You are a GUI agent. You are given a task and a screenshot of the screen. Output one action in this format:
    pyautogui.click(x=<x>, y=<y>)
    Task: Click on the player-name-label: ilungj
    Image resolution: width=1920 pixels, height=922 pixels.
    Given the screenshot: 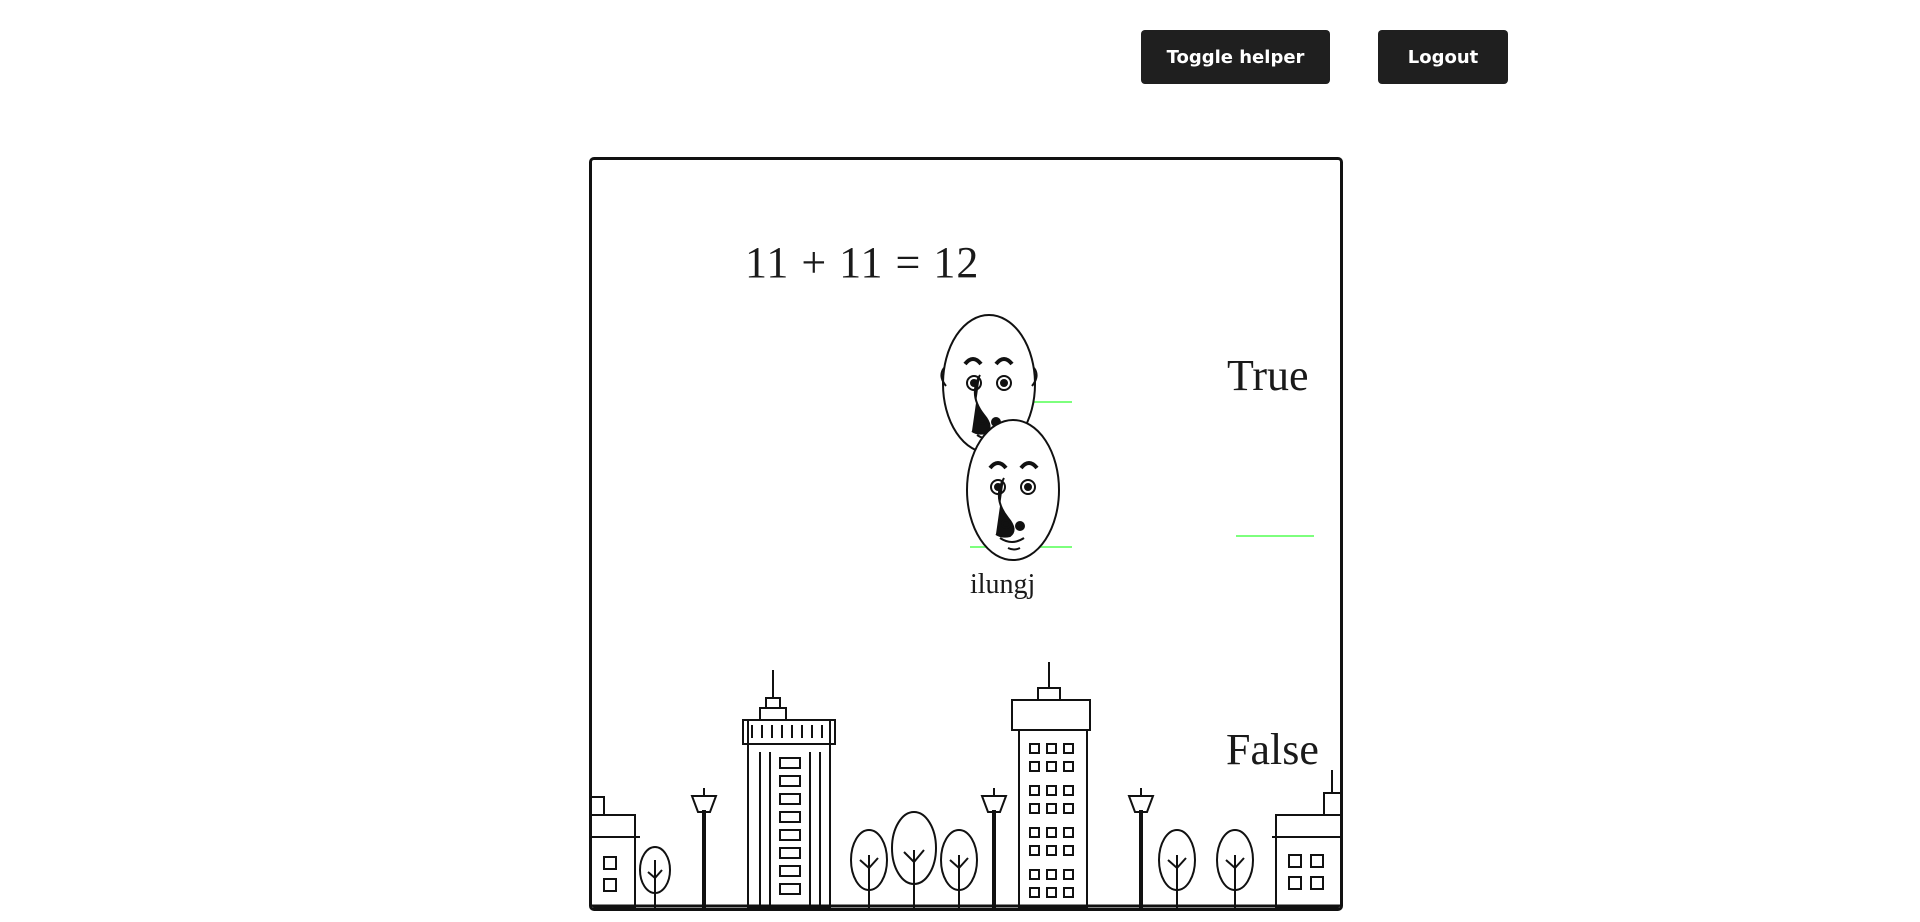 What is the action you would take?
    pyautogui.click(x=1003, y=584)
    